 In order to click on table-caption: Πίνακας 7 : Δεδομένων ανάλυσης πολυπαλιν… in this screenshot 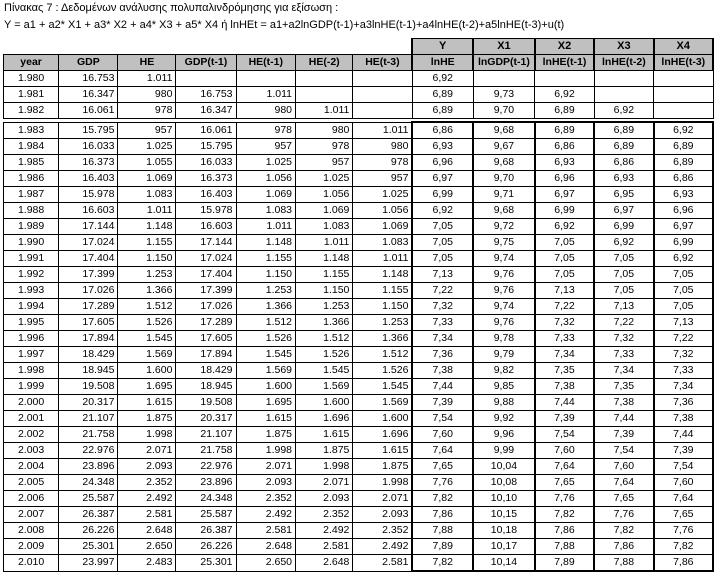, I will do `click(171, 8)`.